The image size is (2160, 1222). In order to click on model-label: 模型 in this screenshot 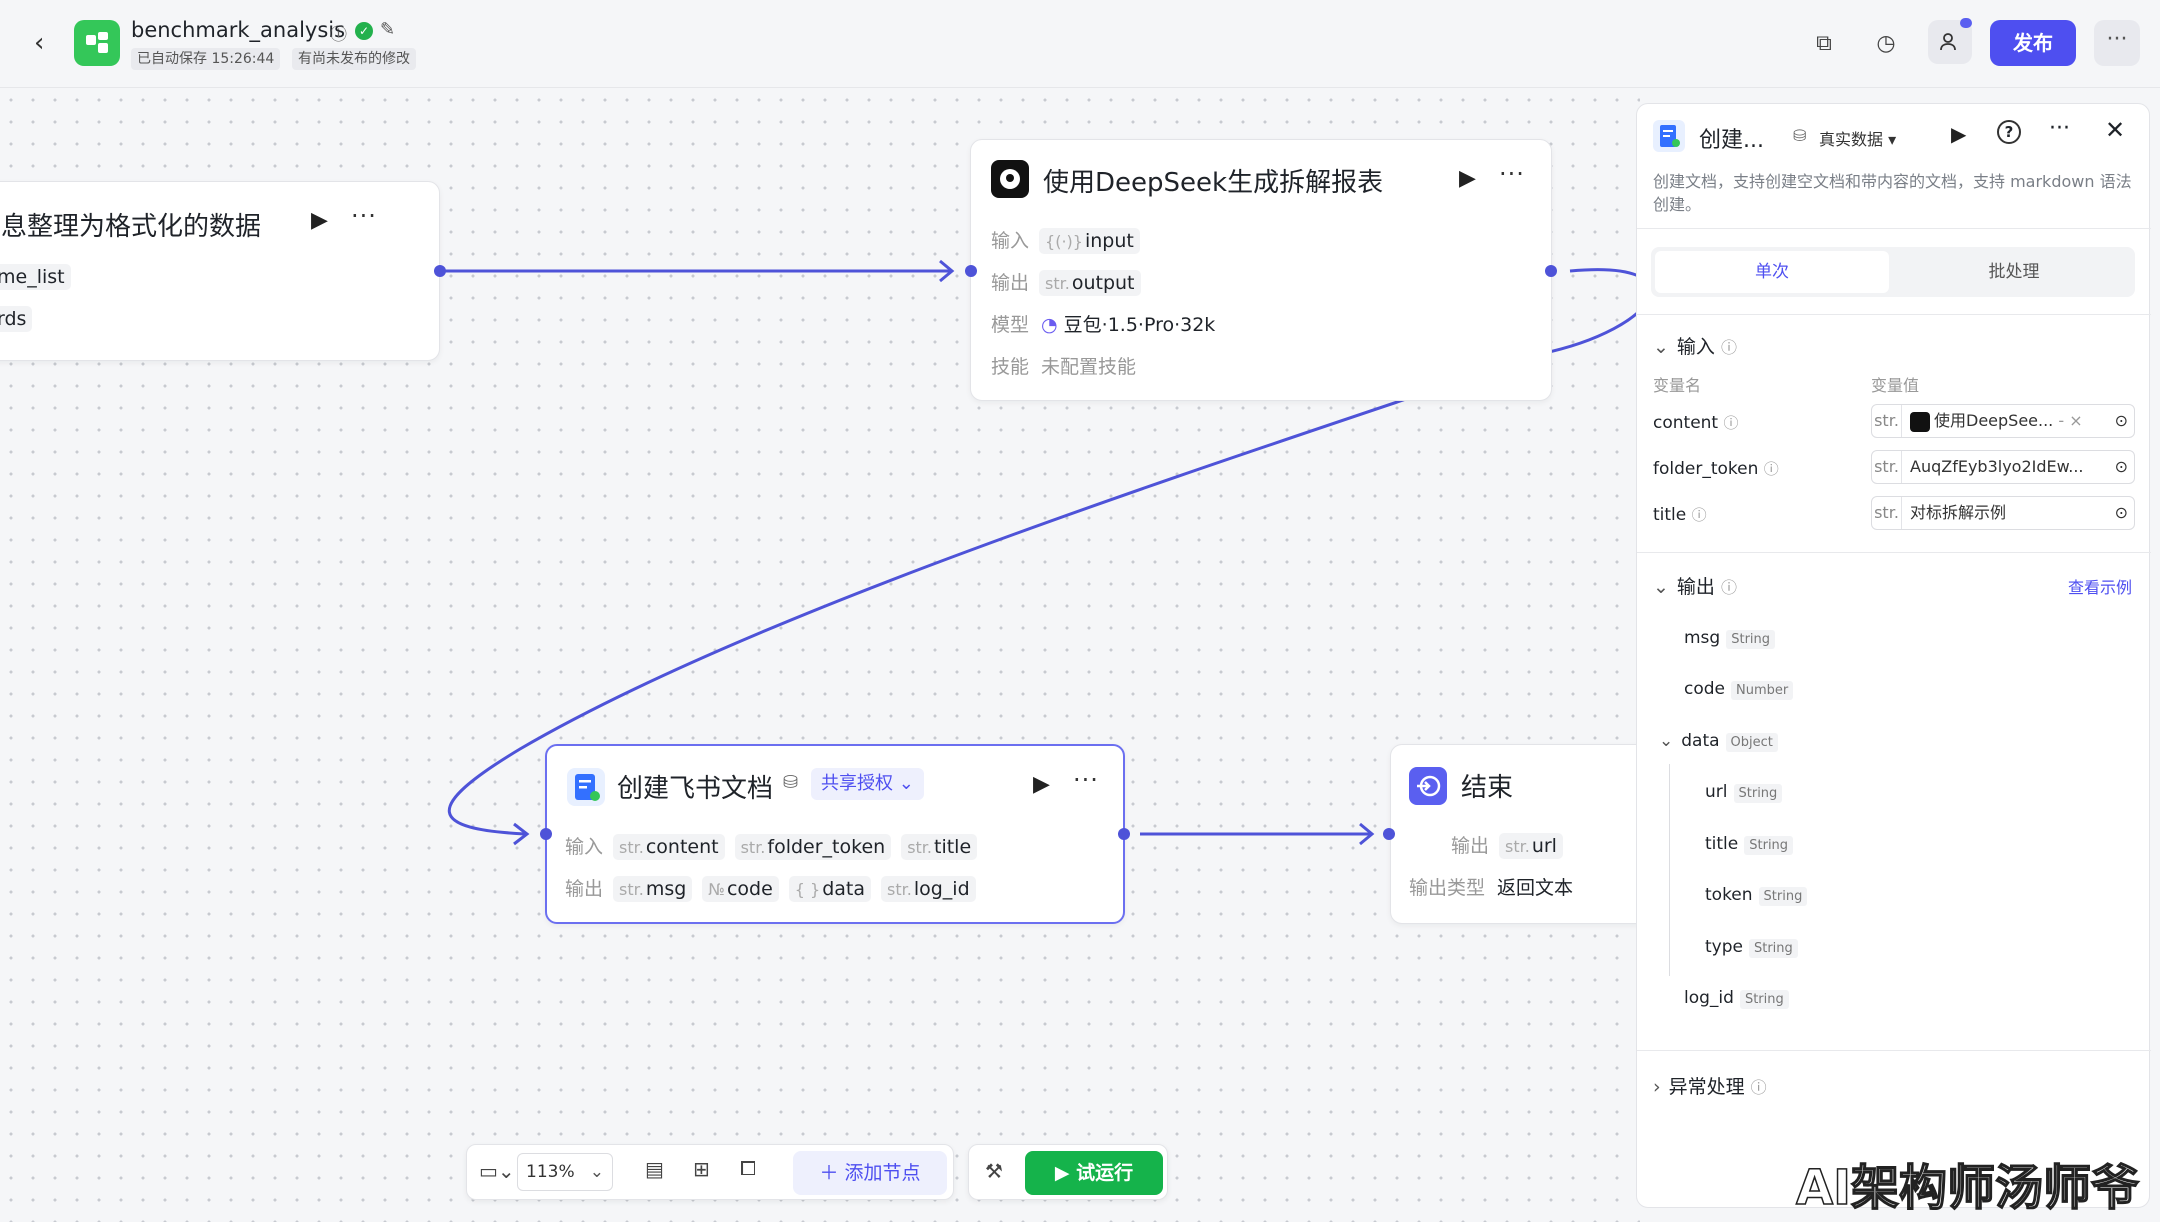, I will do `click(1010, 325)`.